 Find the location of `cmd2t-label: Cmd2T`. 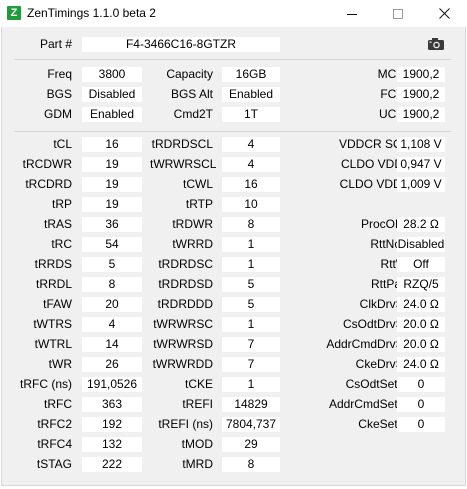

cmd2t-label: Cmd2T is located at coordinates (193, 114).